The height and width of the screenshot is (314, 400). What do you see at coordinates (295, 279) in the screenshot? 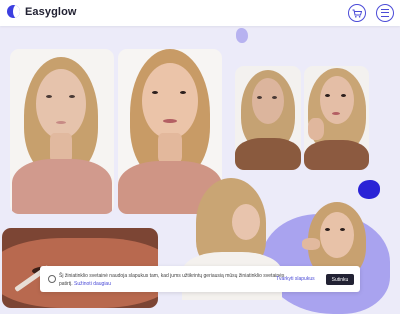
I see `cookie-settings-link: Tvarkyti slapukus` at bounding box center [295, 279].